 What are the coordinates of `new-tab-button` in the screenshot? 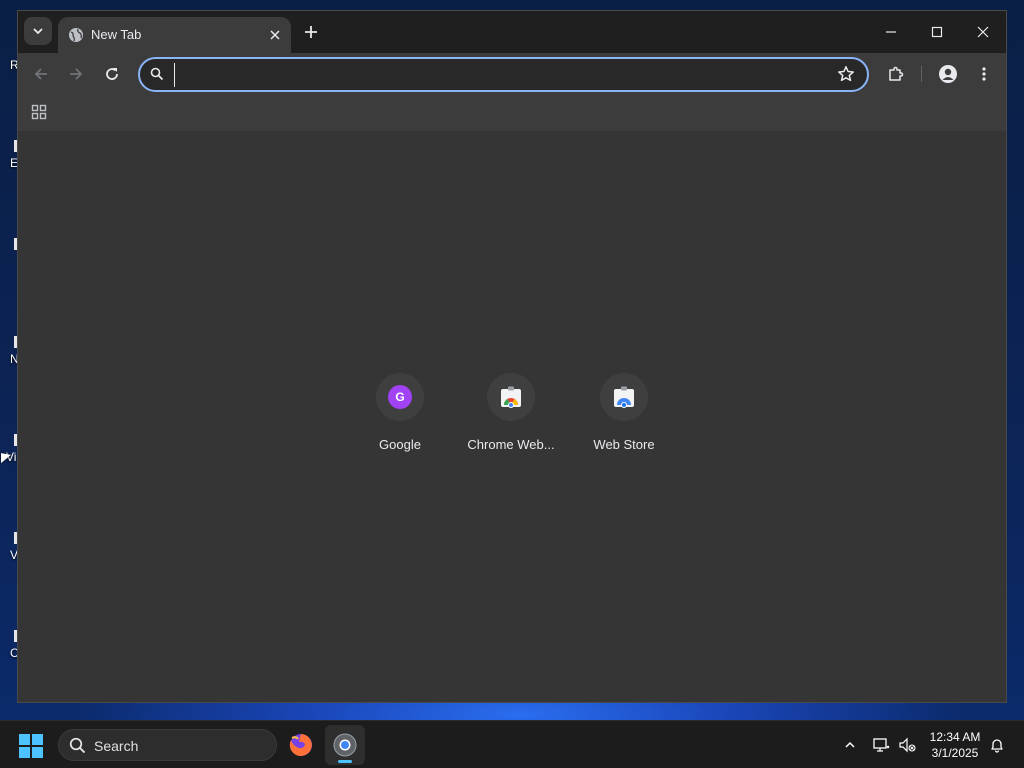 It's located at (311, 32).